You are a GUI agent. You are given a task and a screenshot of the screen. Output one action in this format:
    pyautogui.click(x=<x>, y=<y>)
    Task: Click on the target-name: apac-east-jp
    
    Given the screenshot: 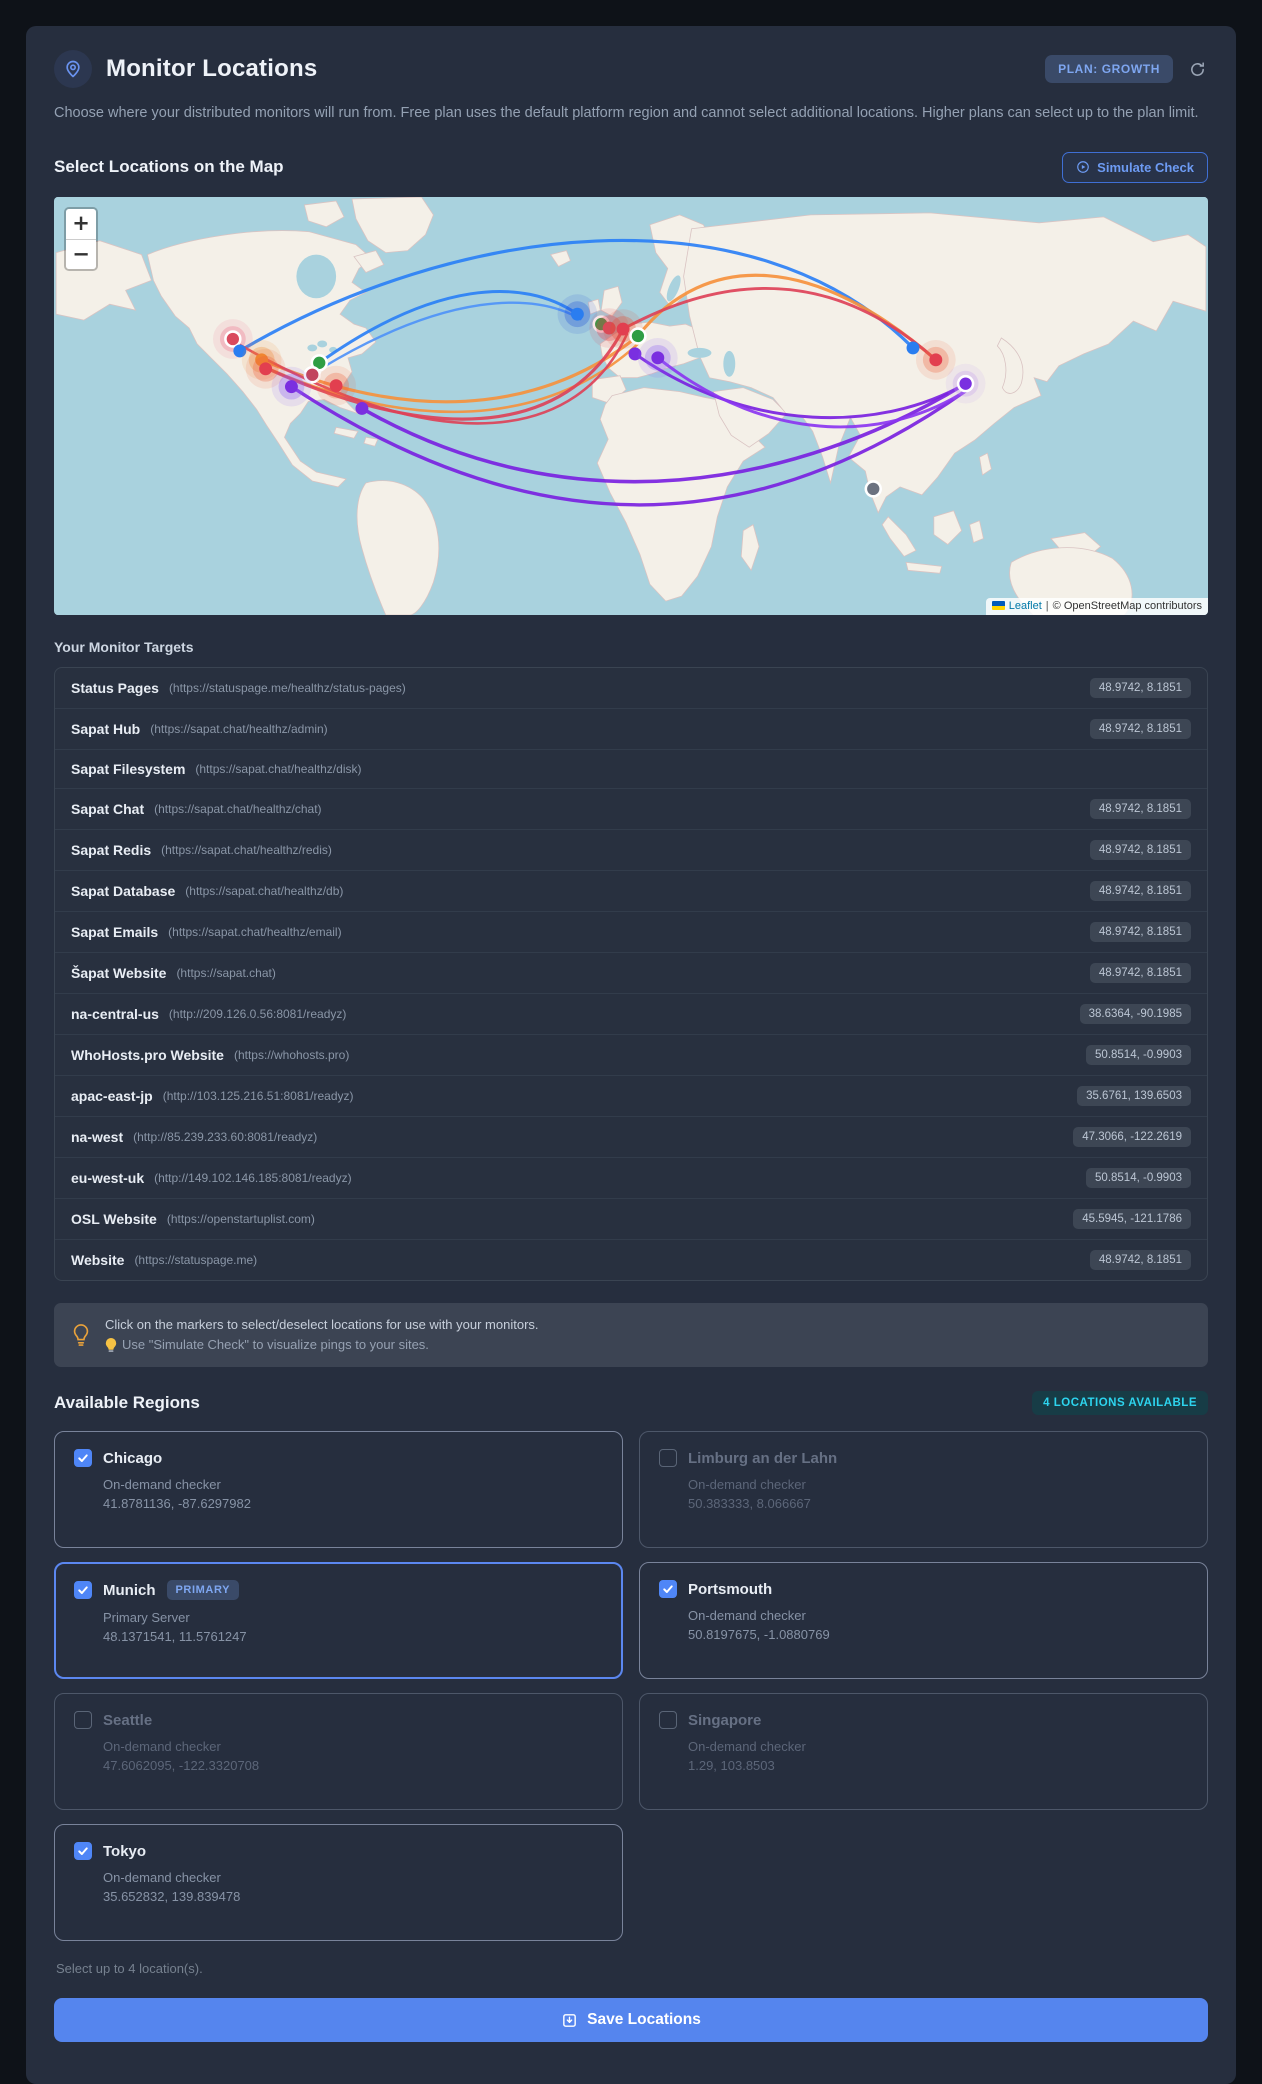 What is the action you would take?
    pyautogui.click(x=112, y=1095)
    